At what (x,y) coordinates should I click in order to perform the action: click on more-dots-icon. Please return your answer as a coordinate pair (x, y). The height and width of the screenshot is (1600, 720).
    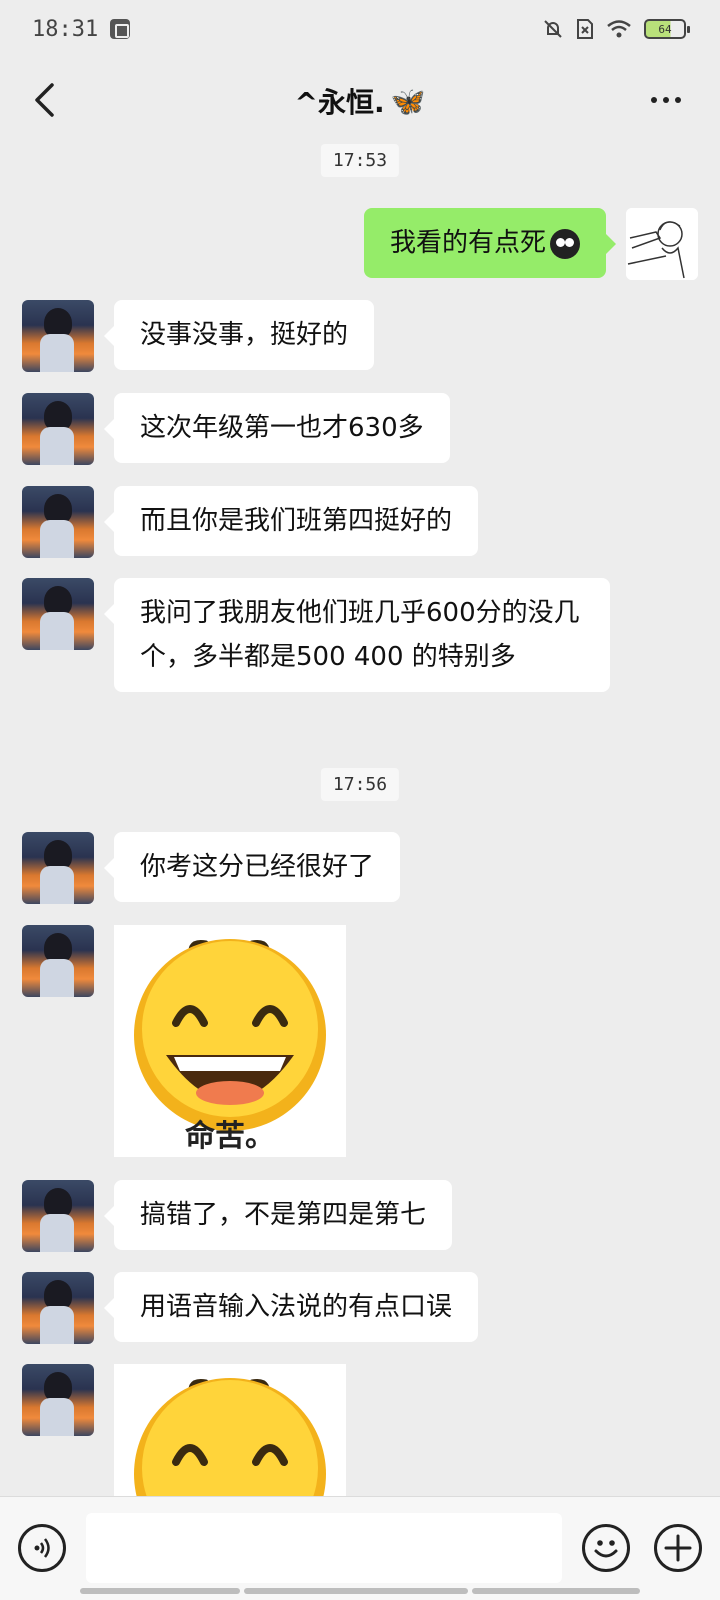
    Looking at the image, I should click on (654, 100).